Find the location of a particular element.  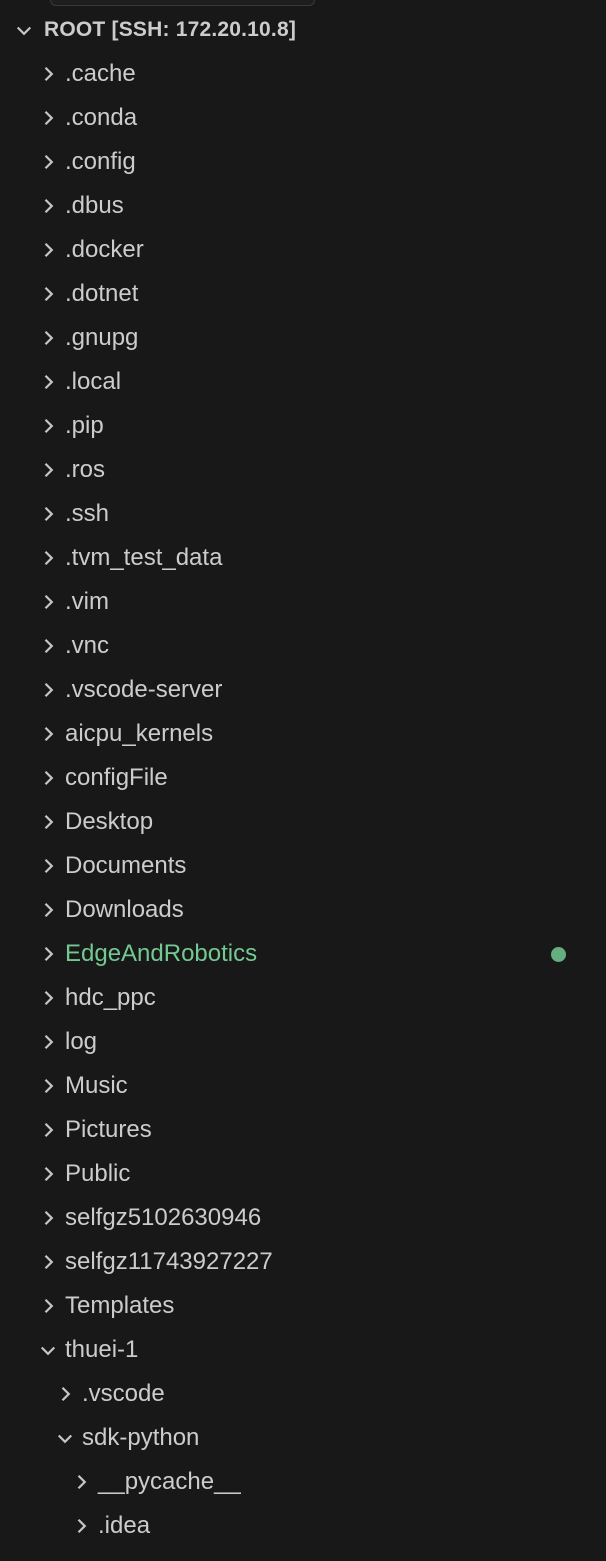

tree-item: hdc_ppc is located at coordinates (303, 998).